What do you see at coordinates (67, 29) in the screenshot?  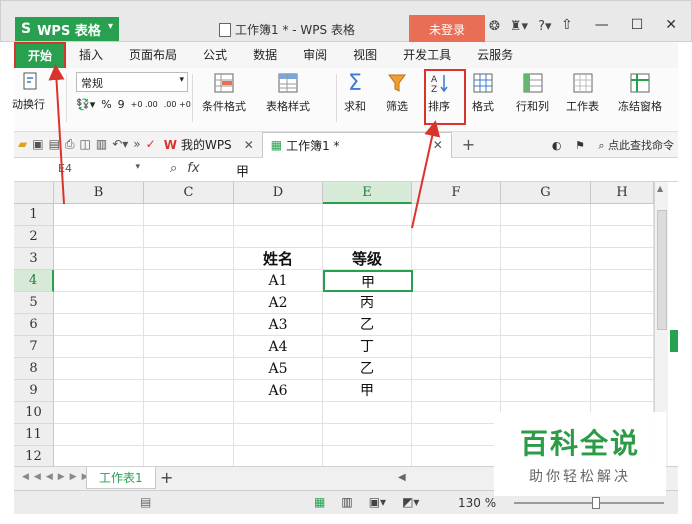 I see `app-menu-button: S WPS 表格 ▾` at bounding box center [67, 29].